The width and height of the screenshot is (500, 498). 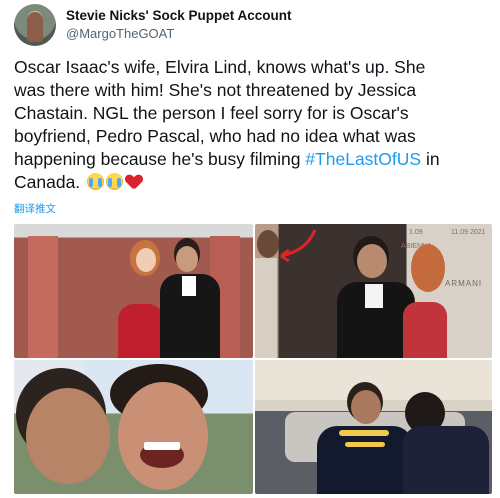 I want to click on woman-face, so click(x=146, y=260).